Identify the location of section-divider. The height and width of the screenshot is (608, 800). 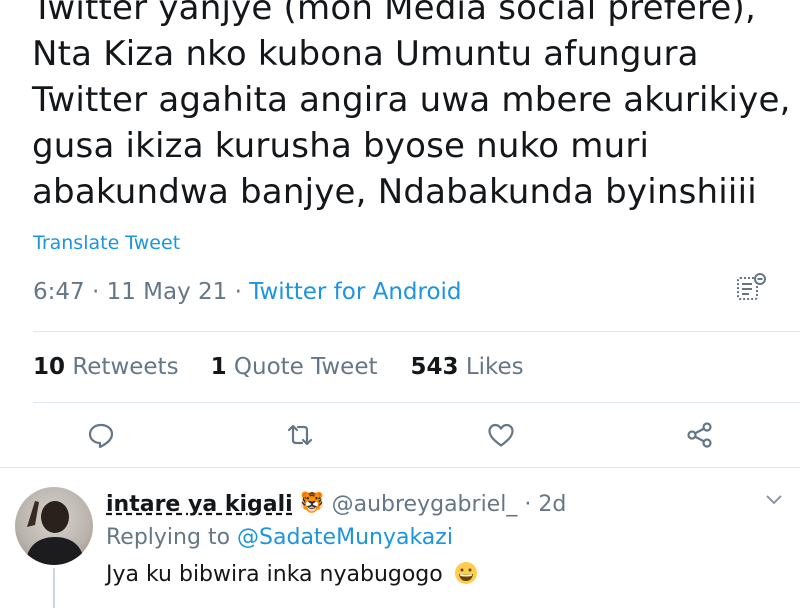
(400, 467).